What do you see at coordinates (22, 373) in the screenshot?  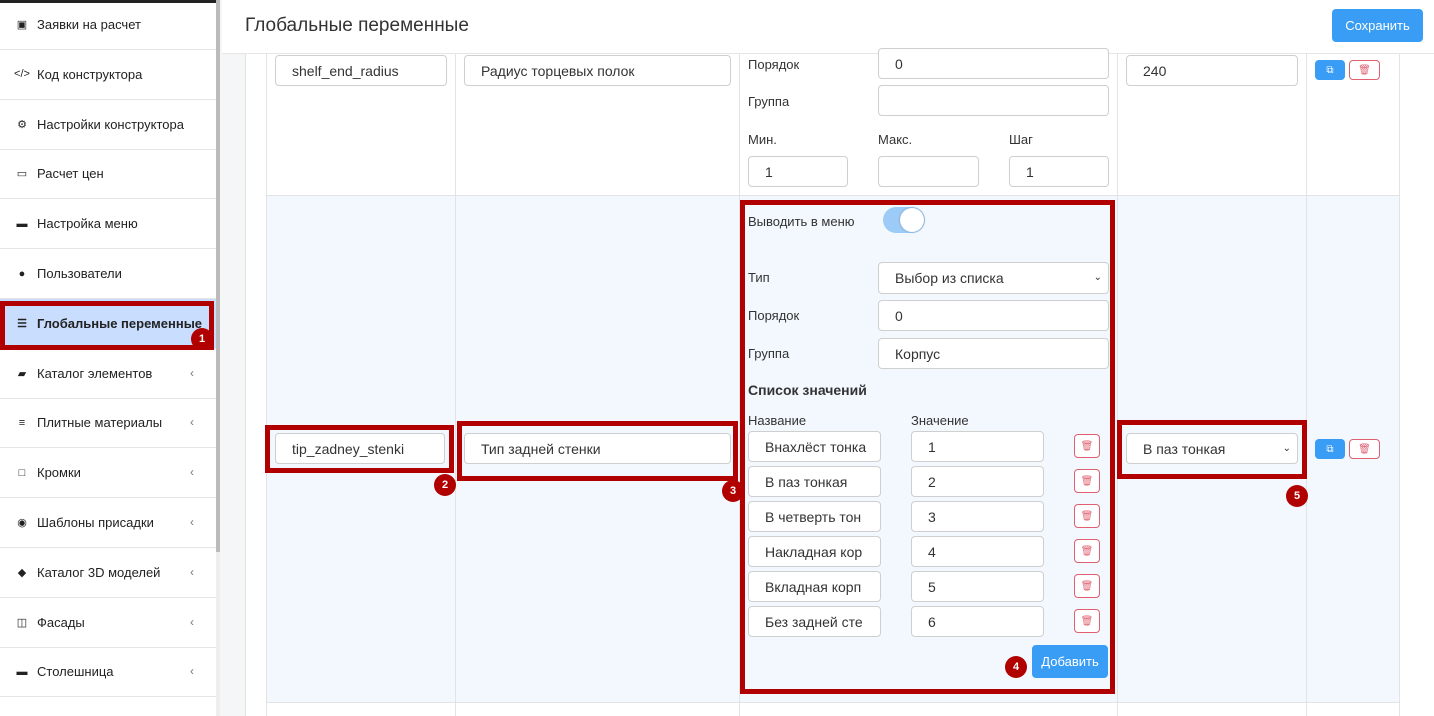 I see `book-icon: ▰` at bounding box center [22, 373].